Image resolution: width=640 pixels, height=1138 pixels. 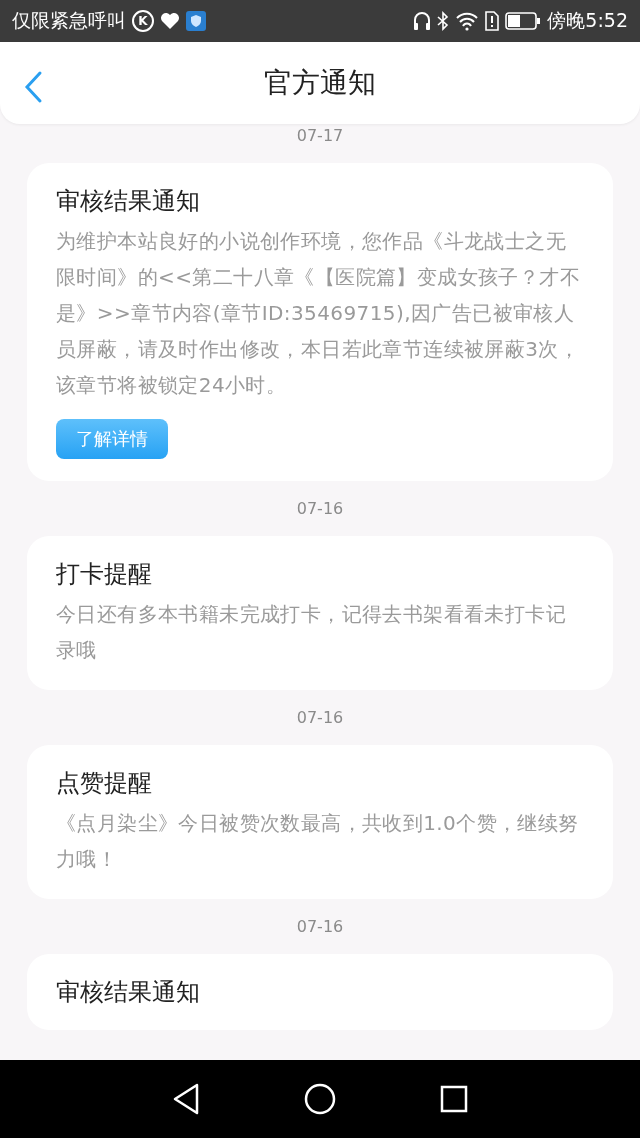 What do you see at coordinates (186, 1099) in the screenshot?
I see `back-icon` at bounding box center [186, 1099].